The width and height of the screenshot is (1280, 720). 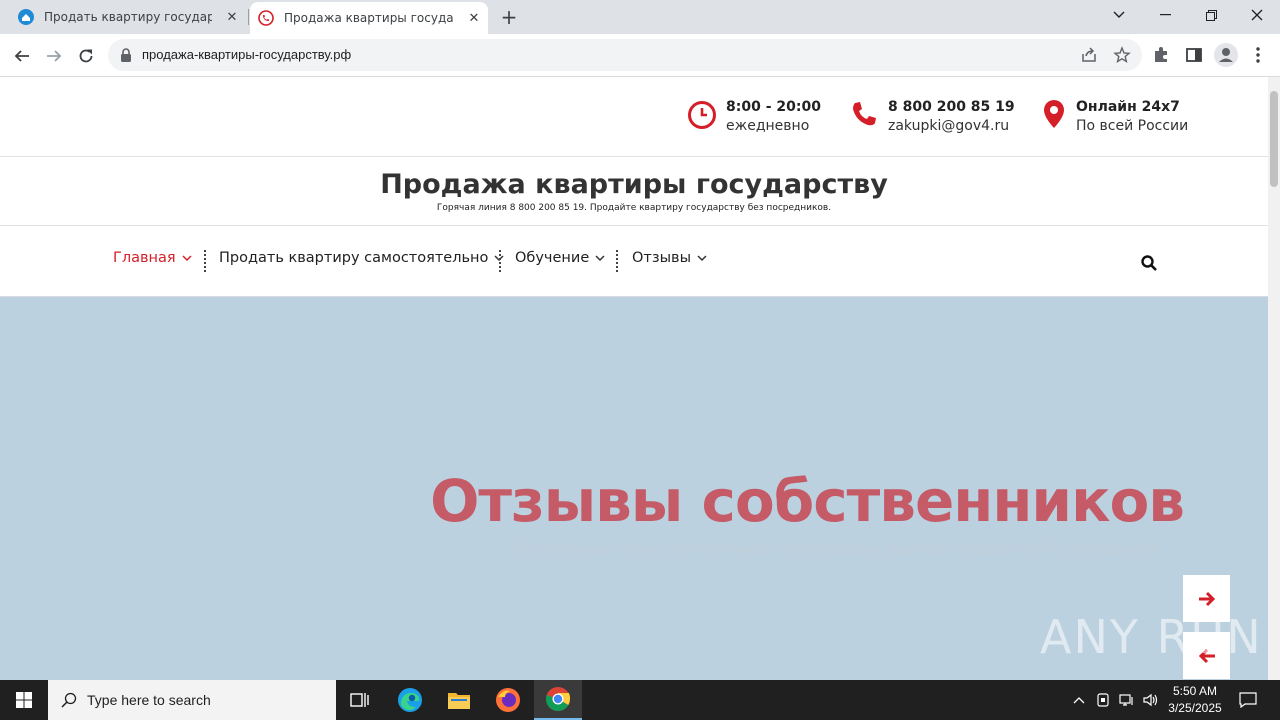 I want to click on search-placeholder: Type here to search, so click(x=149, y=700).